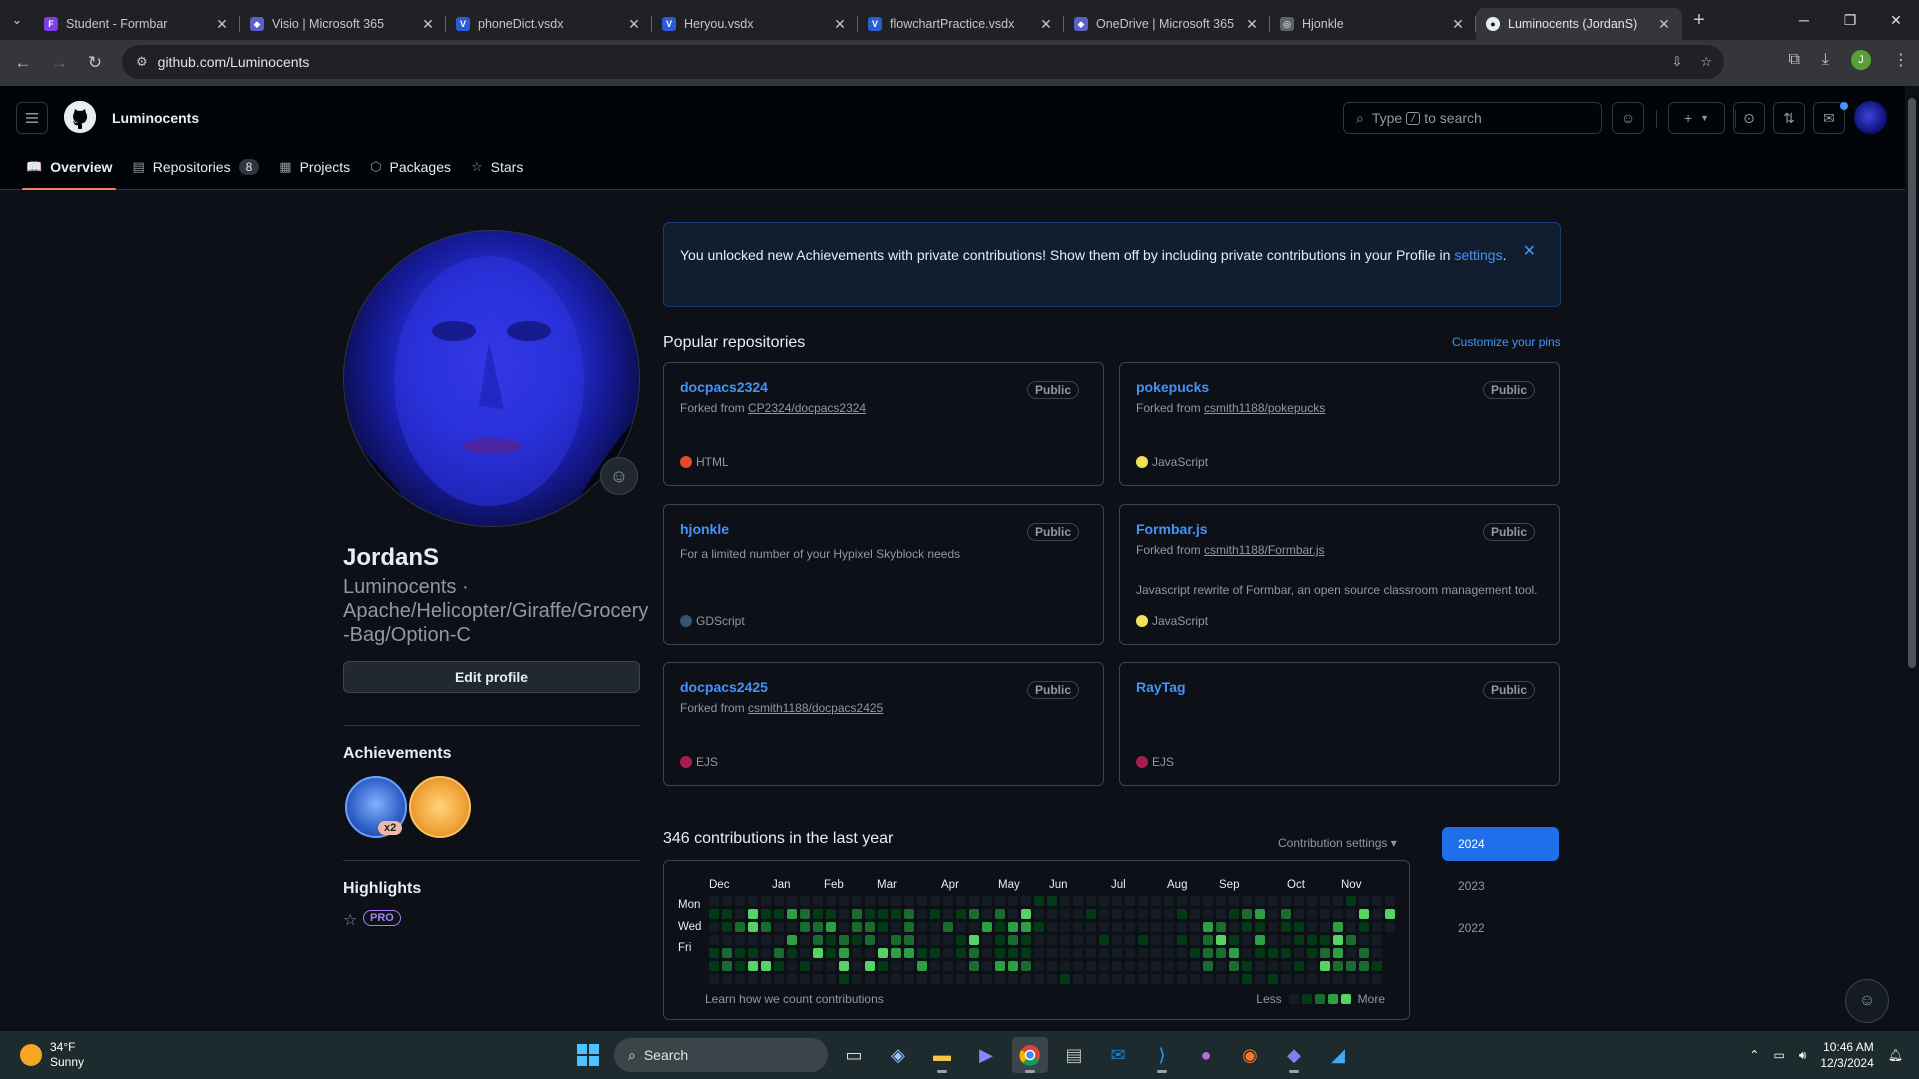 Image resolution: width=1919 pixels, height=1079 pixels. Describe the element at coordinates (491, 378) in the screenshot. I see `profile-avatar-large` at that location.